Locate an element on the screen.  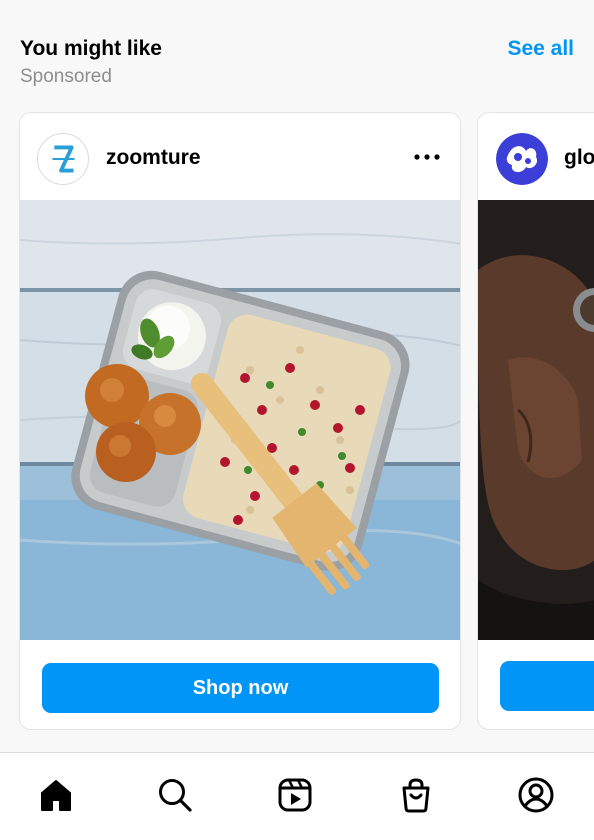
section-title: You might like is located at coordinates (91, 48).